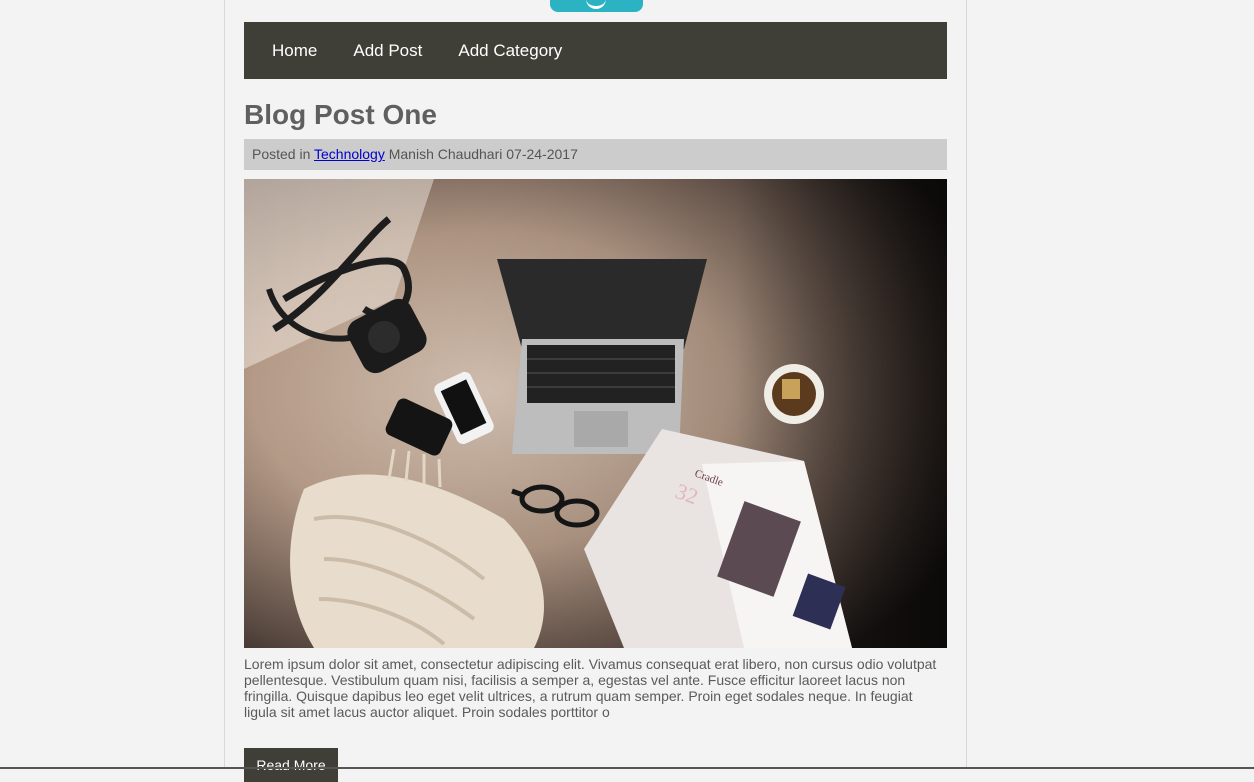 This screenshot has width=1254, height=782. Describe the element at coordinates (595, 50) in the screenshot. I see `main-nav: Home Add Post Add Category` at that location.